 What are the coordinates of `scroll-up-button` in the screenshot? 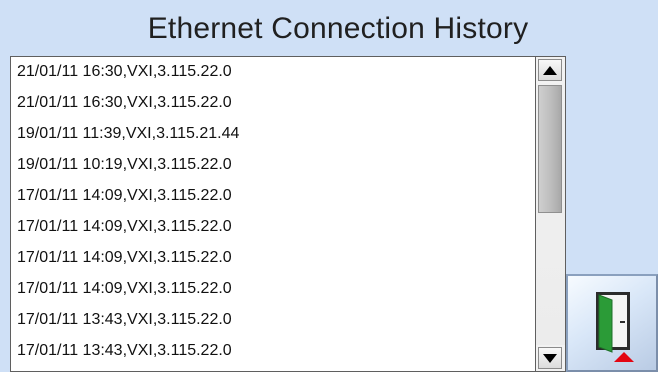 It's located at (550, 70).